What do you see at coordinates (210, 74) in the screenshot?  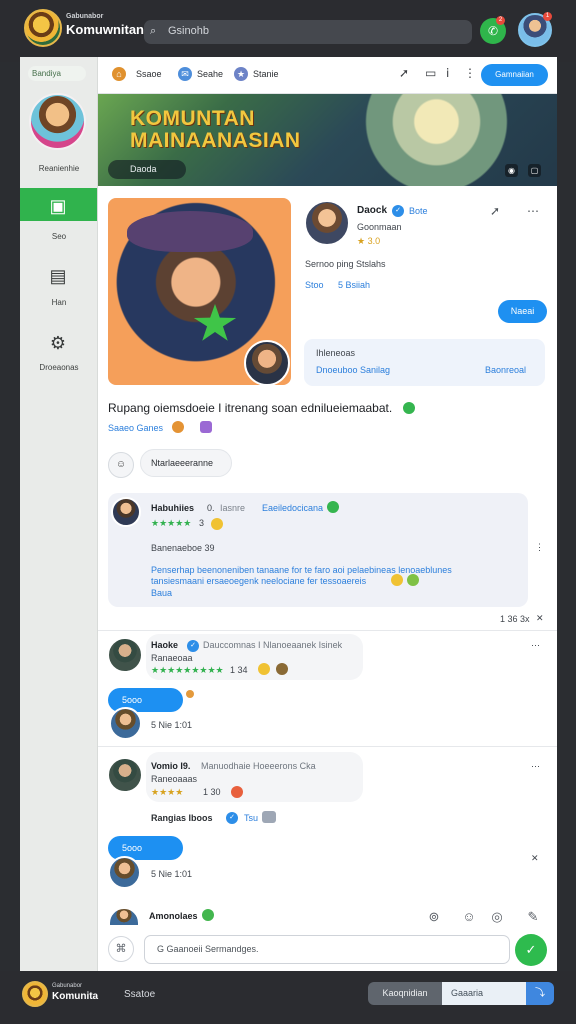 I see `tab-2: Seahe` at bounding box center [210, 74].